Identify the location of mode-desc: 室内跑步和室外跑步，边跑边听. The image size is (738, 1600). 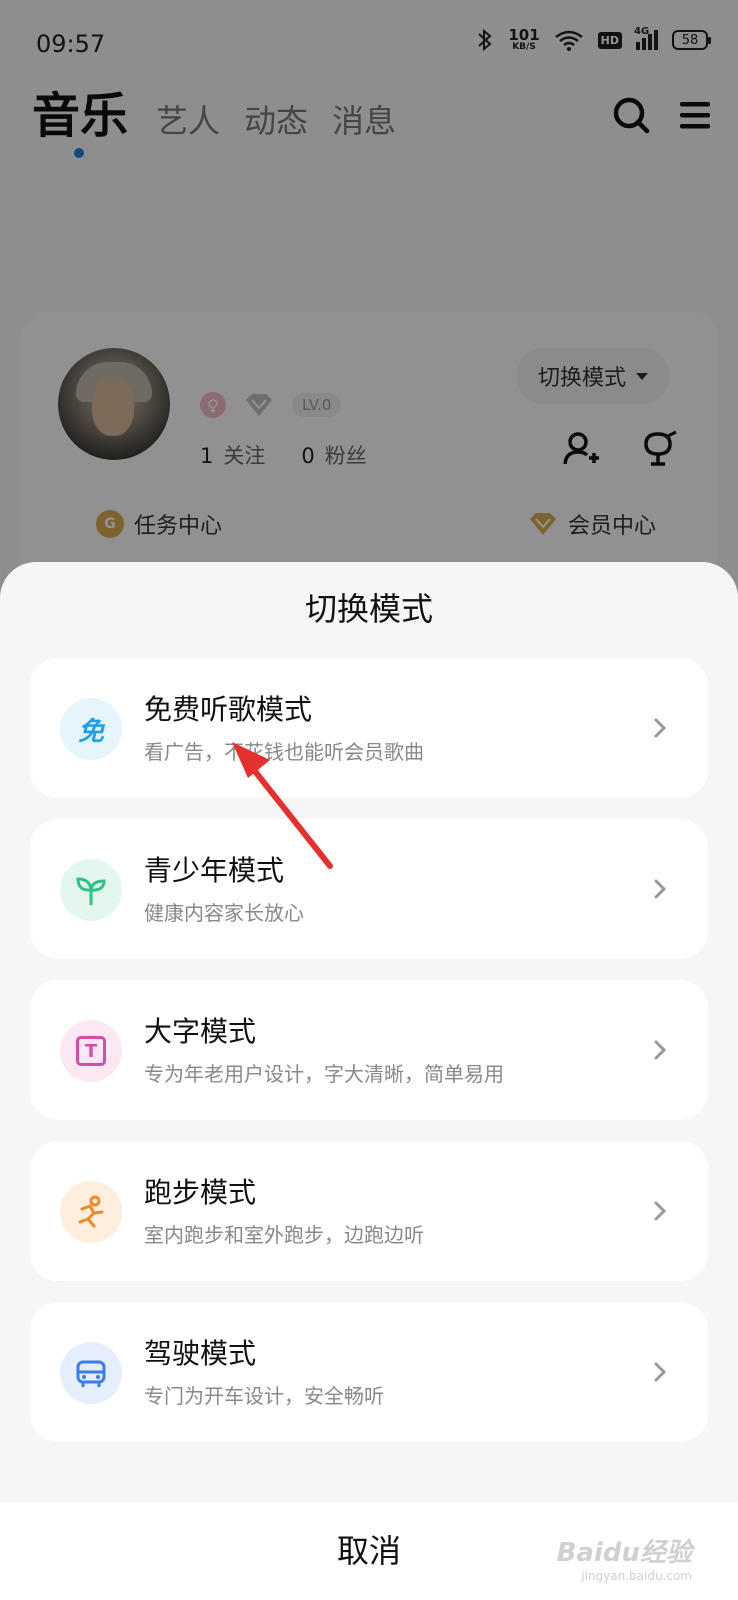
(284, 1235).